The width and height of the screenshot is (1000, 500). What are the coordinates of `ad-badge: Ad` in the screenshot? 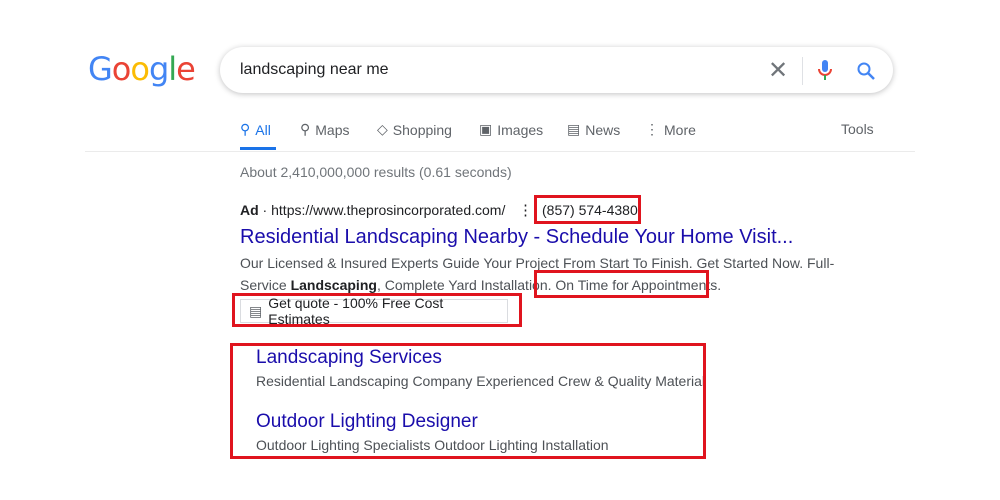 It's located at (249, 210).